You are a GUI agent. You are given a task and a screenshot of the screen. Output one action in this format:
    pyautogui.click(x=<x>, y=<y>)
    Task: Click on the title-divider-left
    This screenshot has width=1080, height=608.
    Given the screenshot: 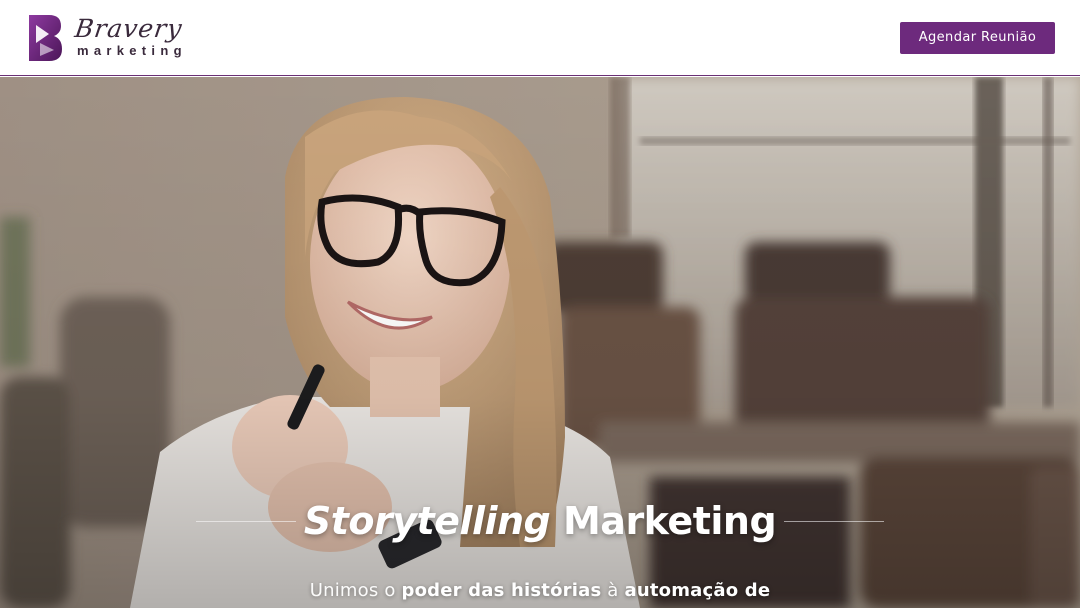 What is the action you would take?
    pyautogui.click(x=245, y=521)
    